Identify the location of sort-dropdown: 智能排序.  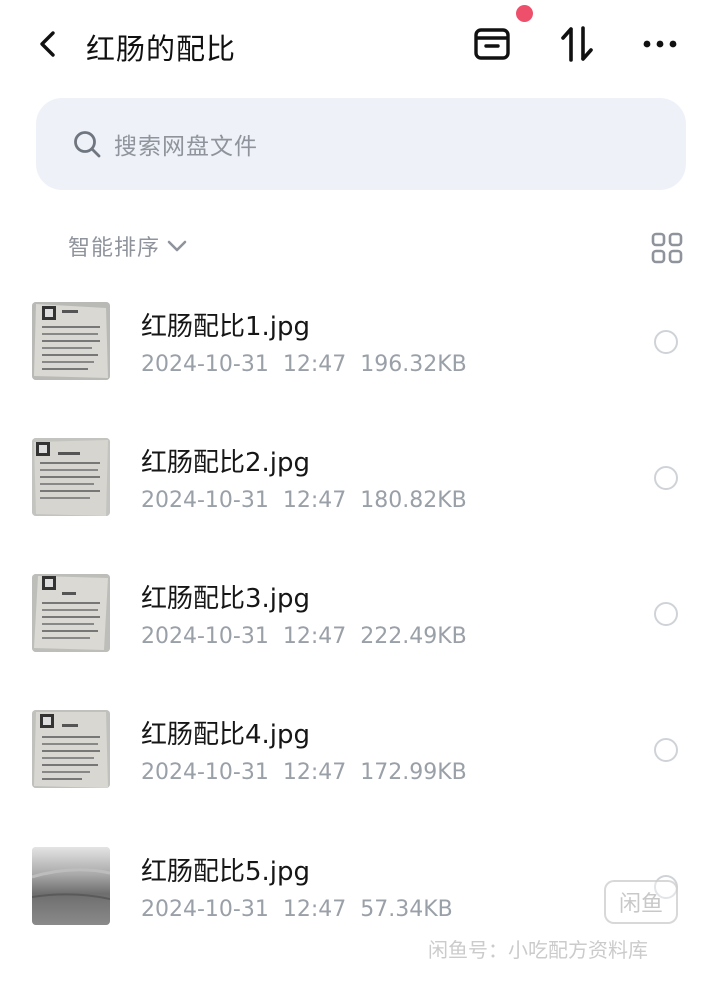
(129, 246).